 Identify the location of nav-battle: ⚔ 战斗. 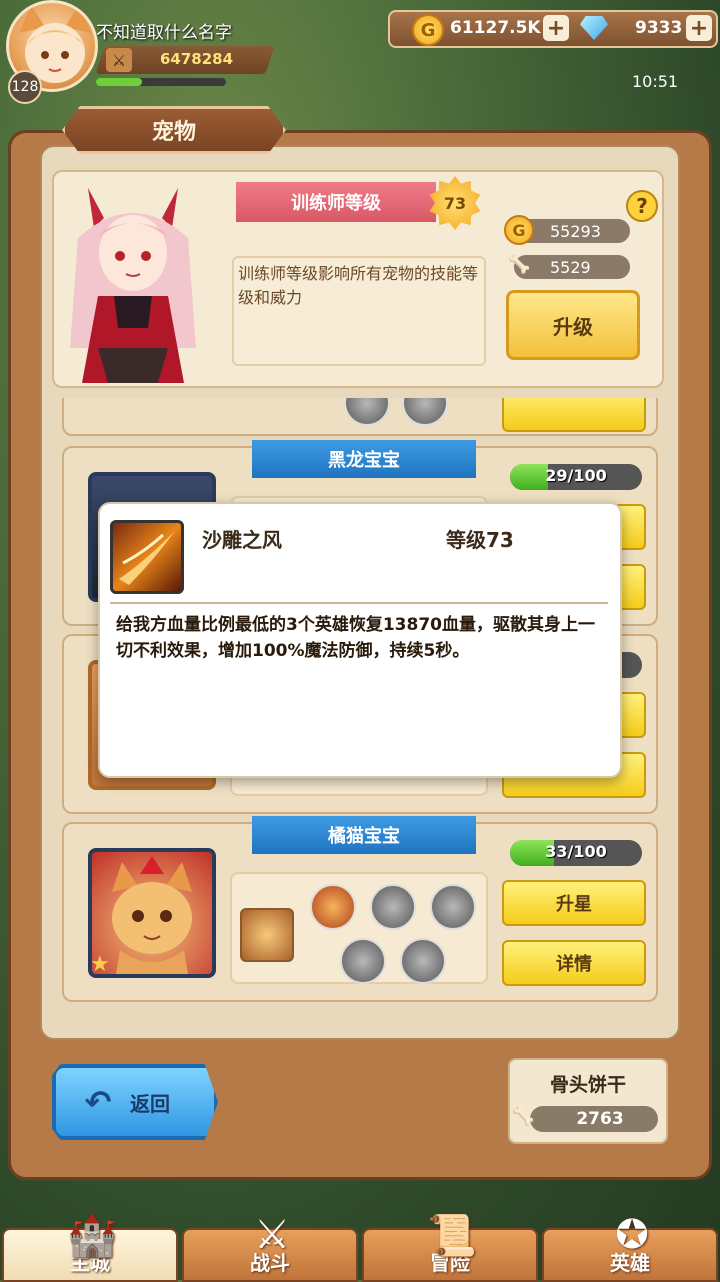
(270, 1247).